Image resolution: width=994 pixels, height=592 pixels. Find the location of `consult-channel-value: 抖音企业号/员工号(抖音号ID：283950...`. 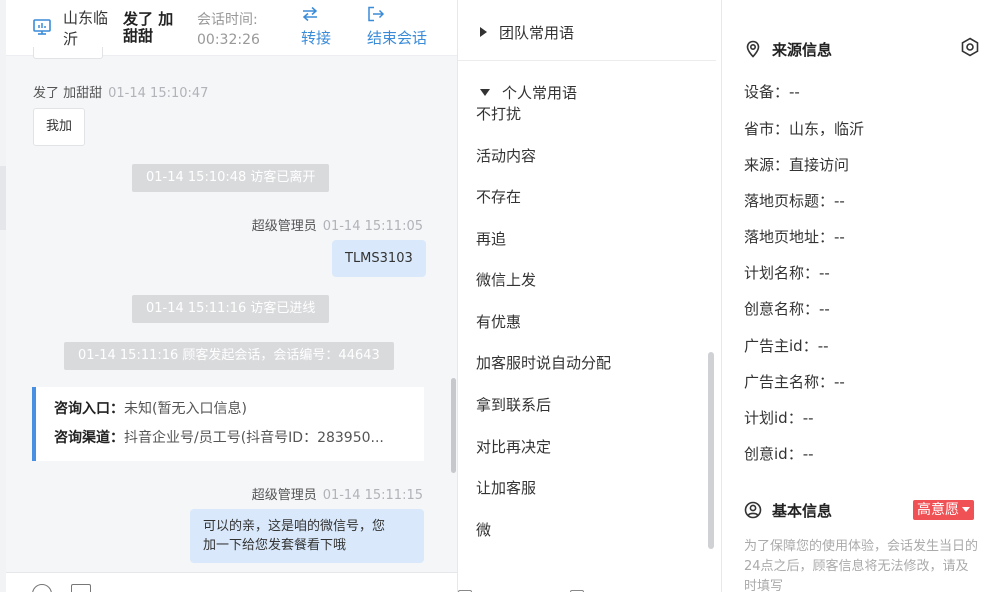

consult-channel-value: 抖音企业号/员工号(抖音号ID：283950... is located at coordinates (254, 438).